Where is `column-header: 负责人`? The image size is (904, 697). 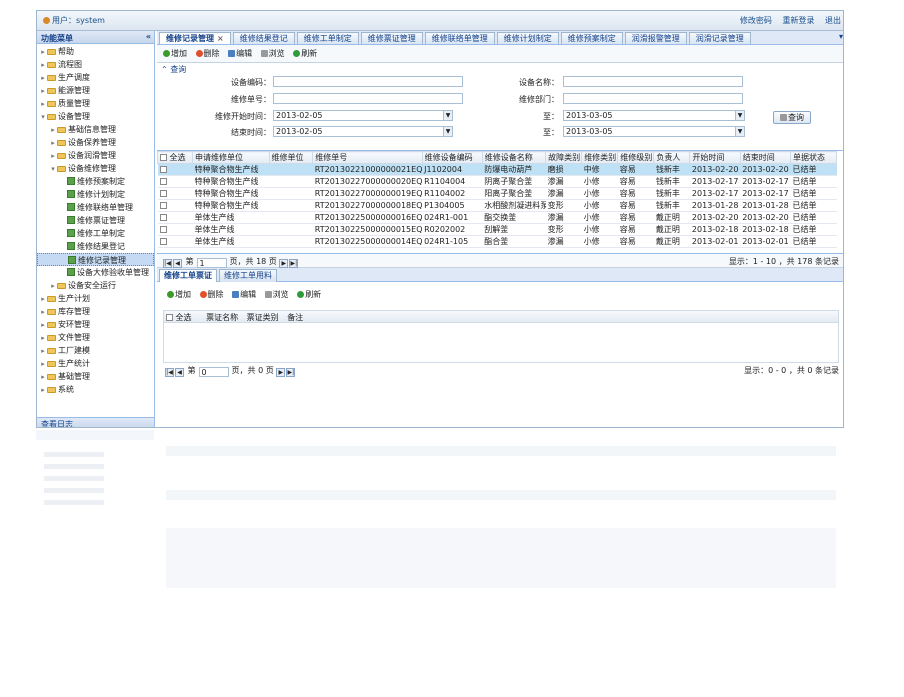
column-header: 负责人 is located at coordinates (672, 157).